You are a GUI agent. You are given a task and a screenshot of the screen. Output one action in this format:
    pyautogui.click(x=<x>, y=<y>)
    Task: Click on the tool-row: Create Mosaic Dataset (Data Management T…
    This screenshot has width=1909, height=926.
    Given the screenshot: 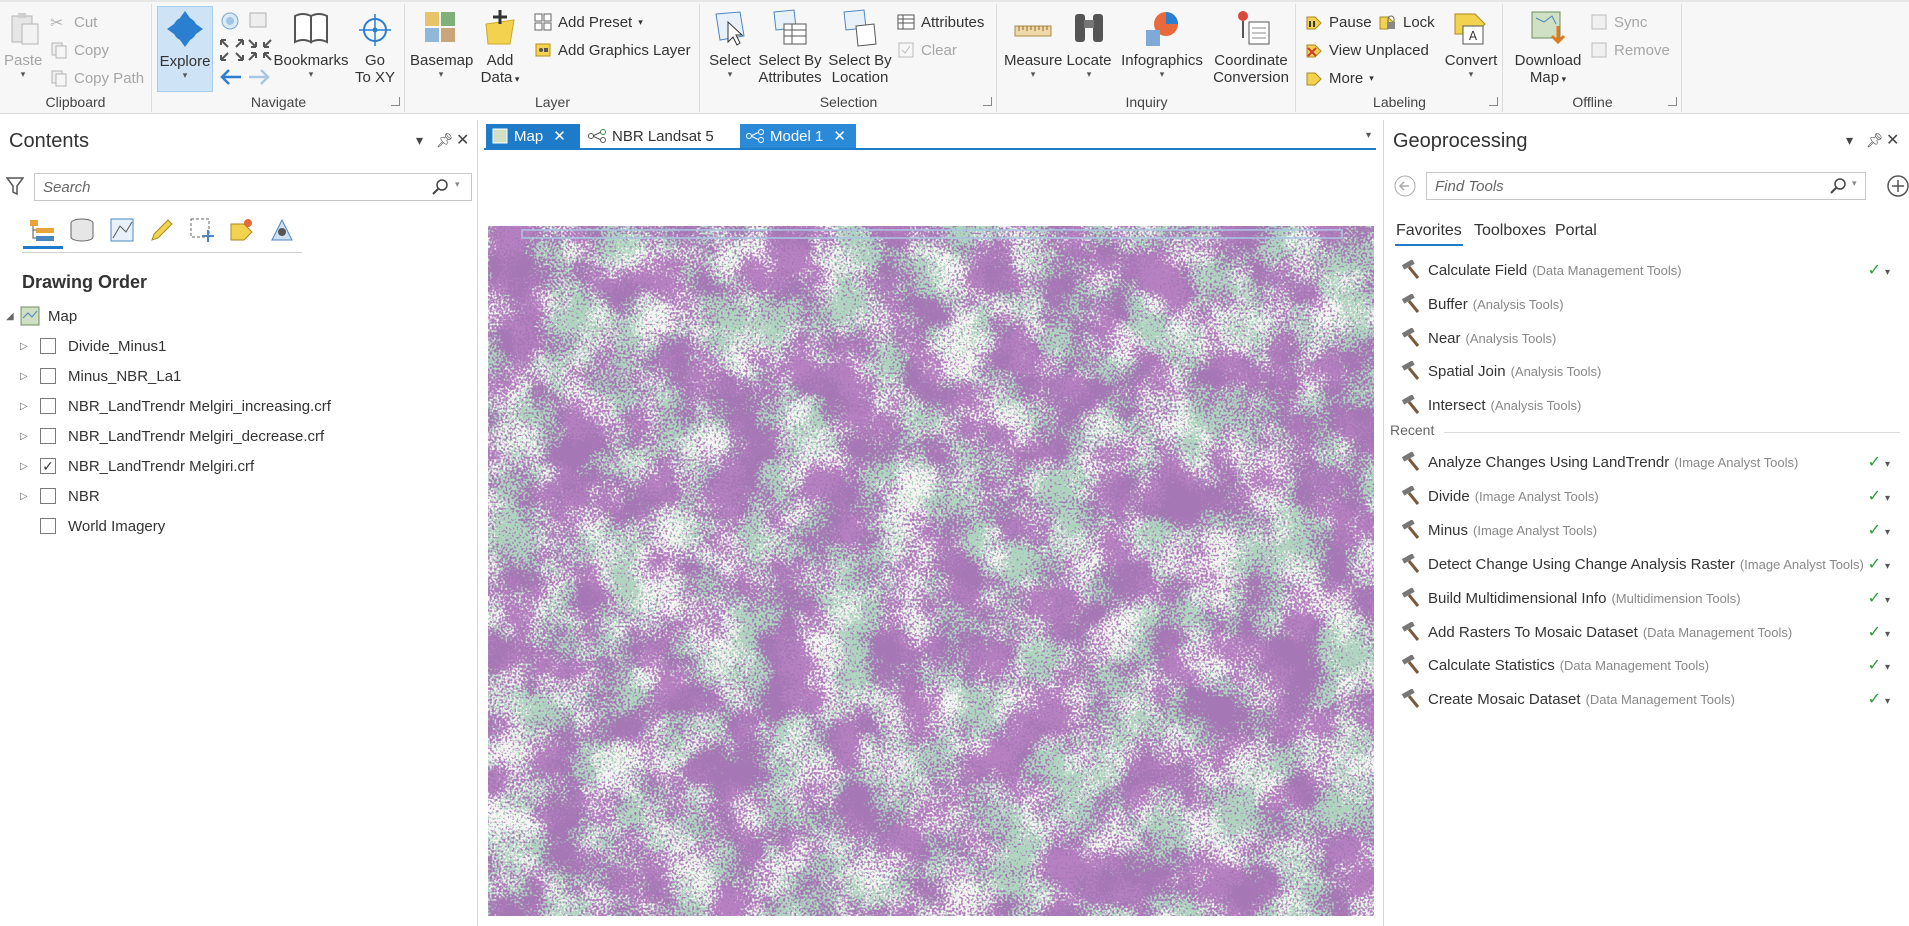 What is the action you would take?
    pyautogui.click(x=1650, y=699)
    